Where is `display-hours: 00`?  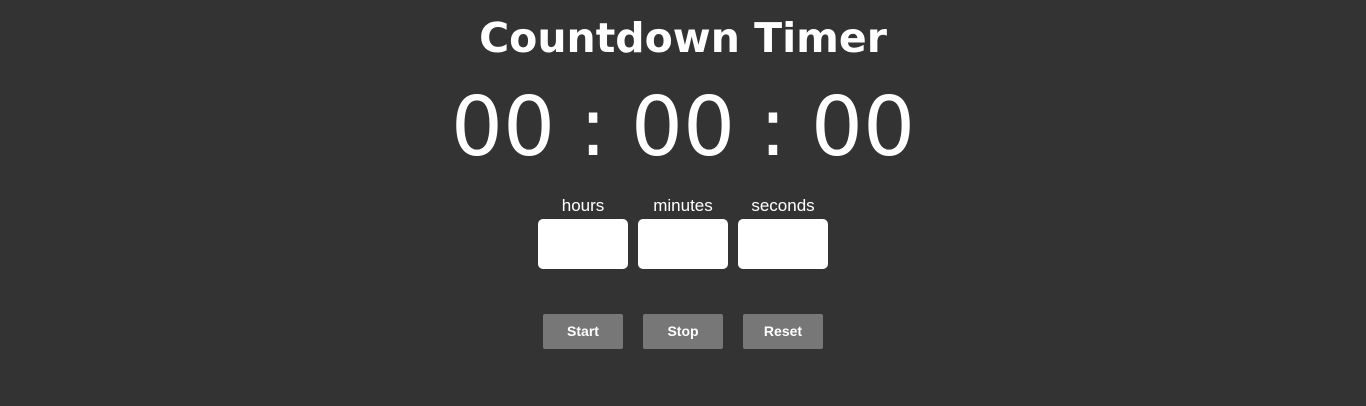 display-hours: 00 is located at coordinates (503, 127).